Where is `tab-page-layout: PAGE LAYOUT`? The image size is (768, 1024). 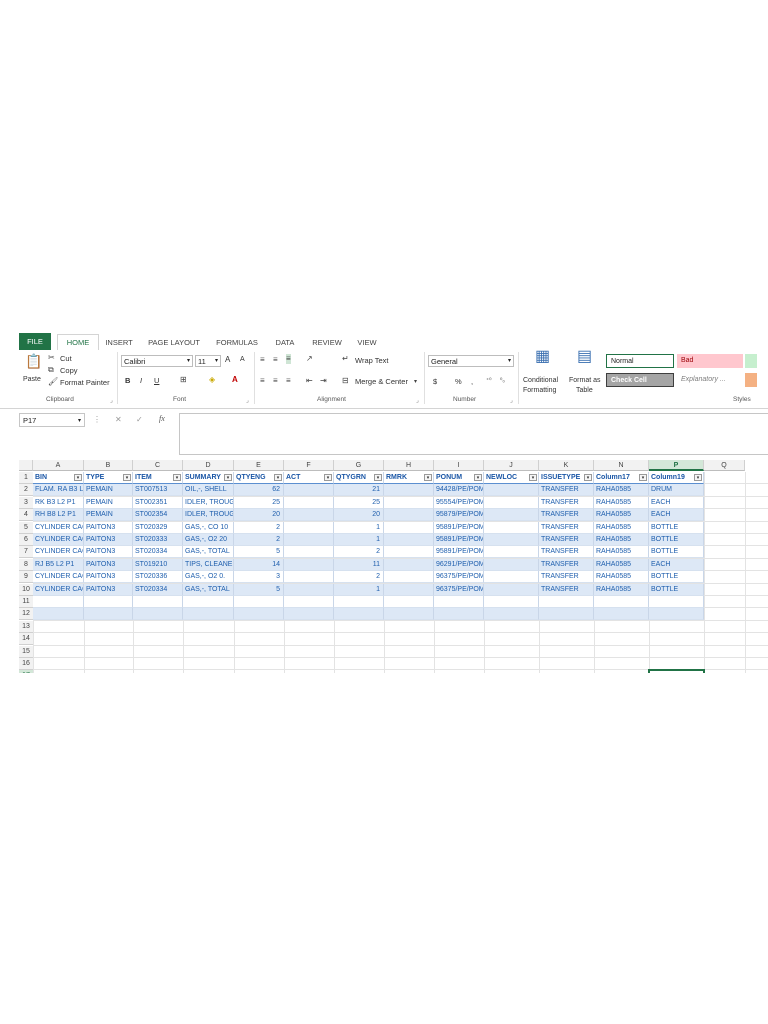 tab-page-layout: PAGE LAYOUT is located at coordinates (174, 342).